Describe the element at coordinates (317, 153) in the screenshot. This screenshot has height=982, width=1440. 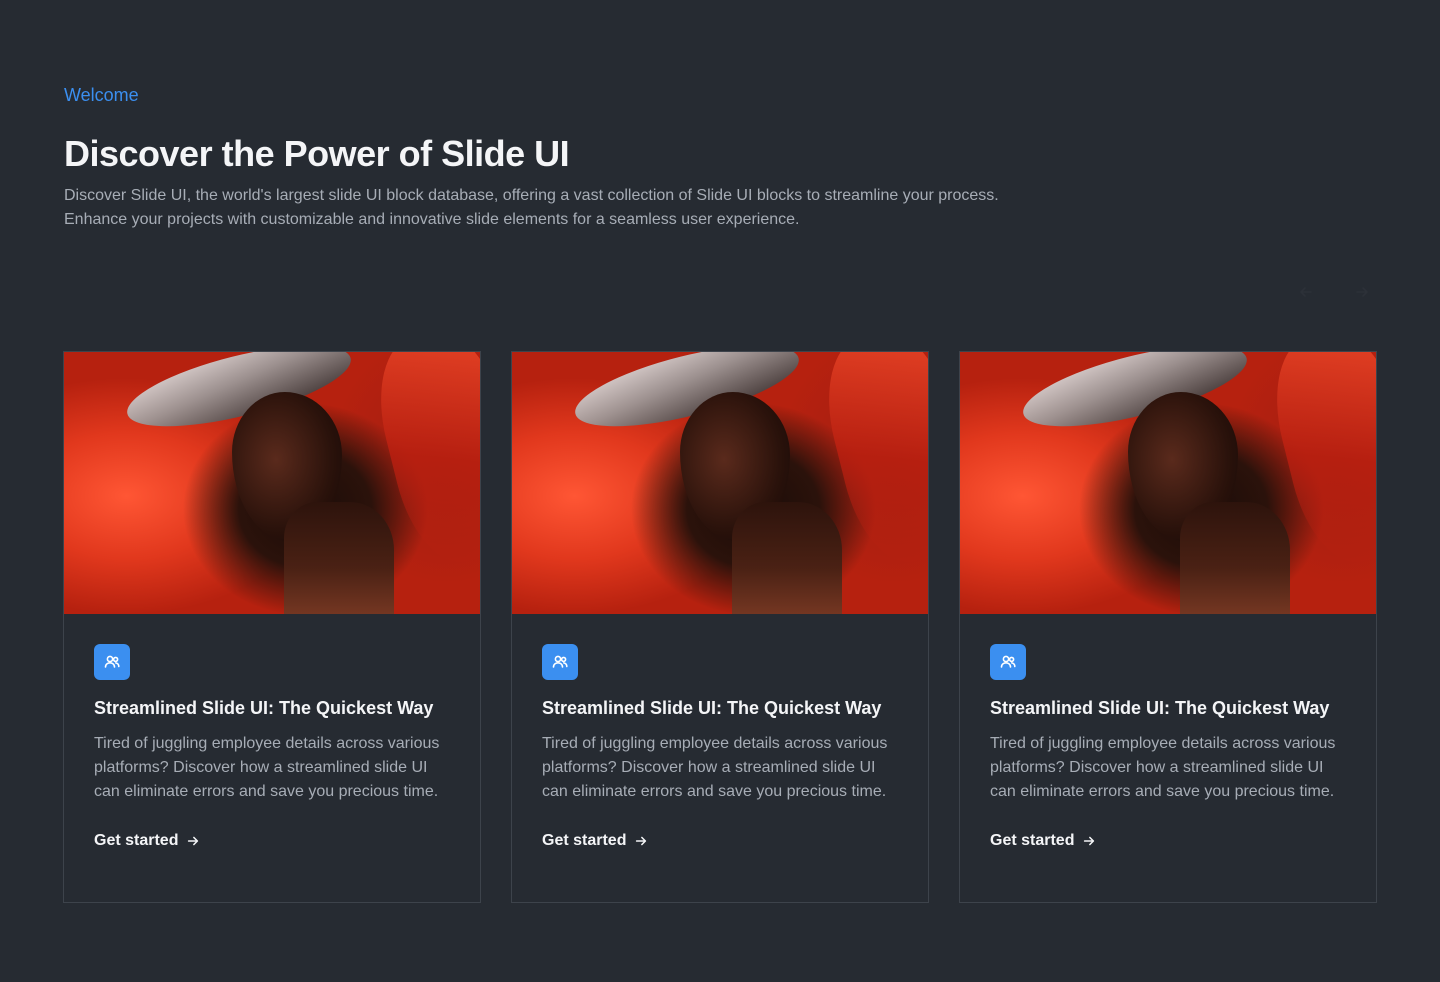
I see `page-title: Discover the Power of Slide UI` at that location.